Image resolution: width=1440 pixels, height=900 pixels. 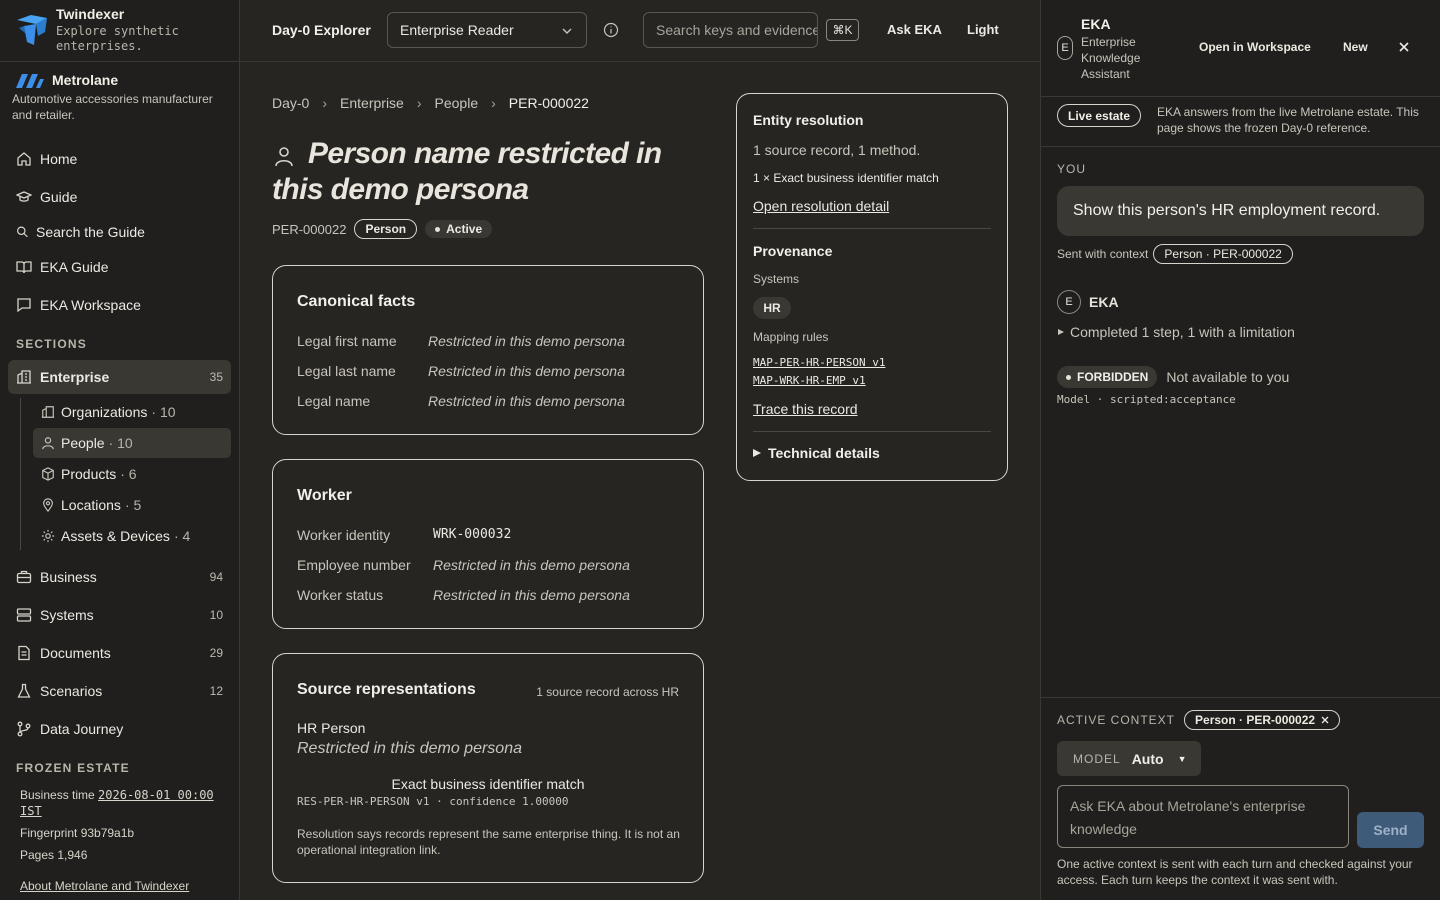 I want to click on nav-business: Business 94, so click(x=119, y=577).